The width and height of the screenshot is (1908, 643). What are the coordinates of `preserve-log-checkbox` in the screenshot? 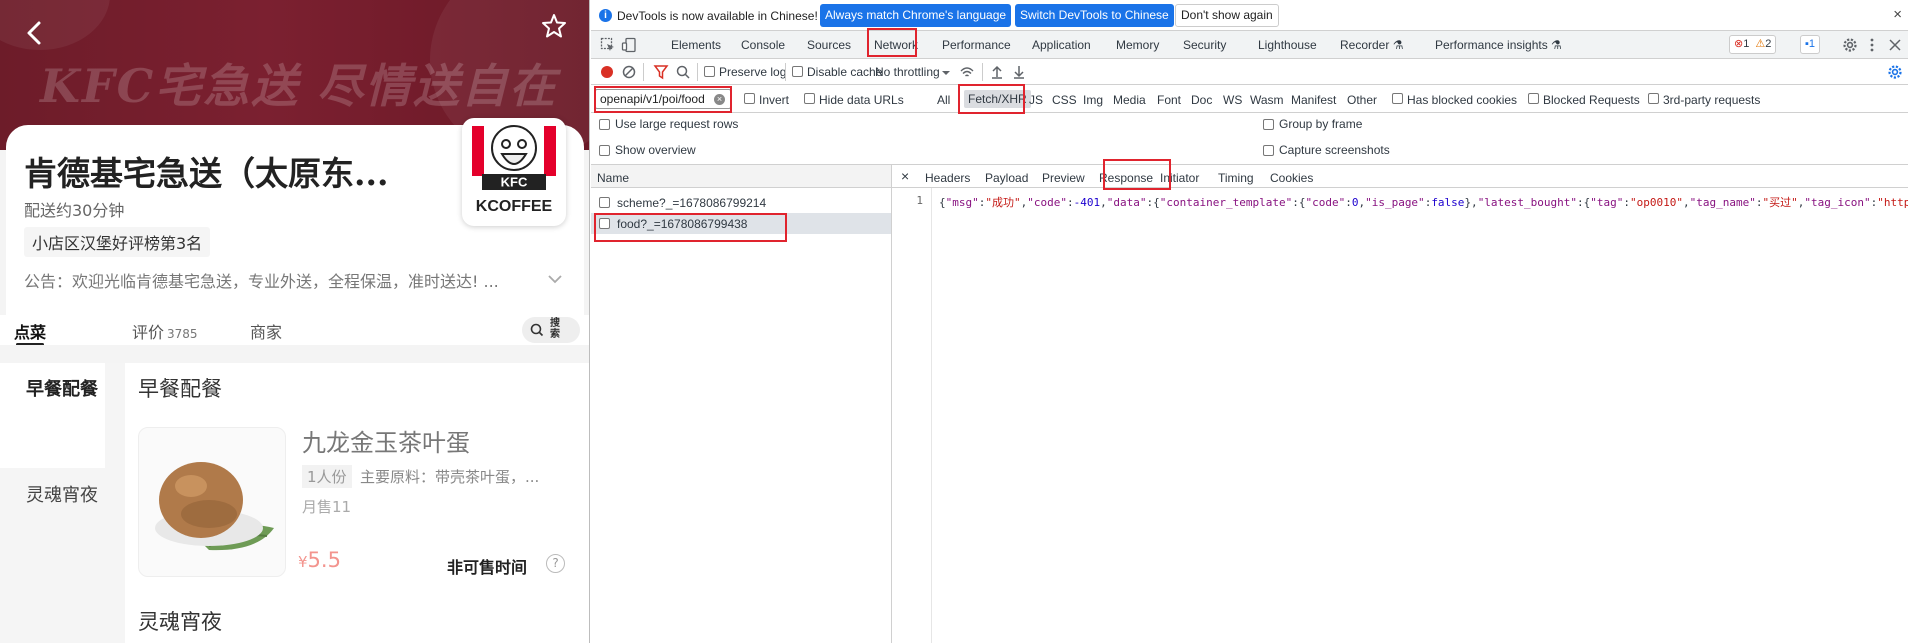 It's located at (709, 71).